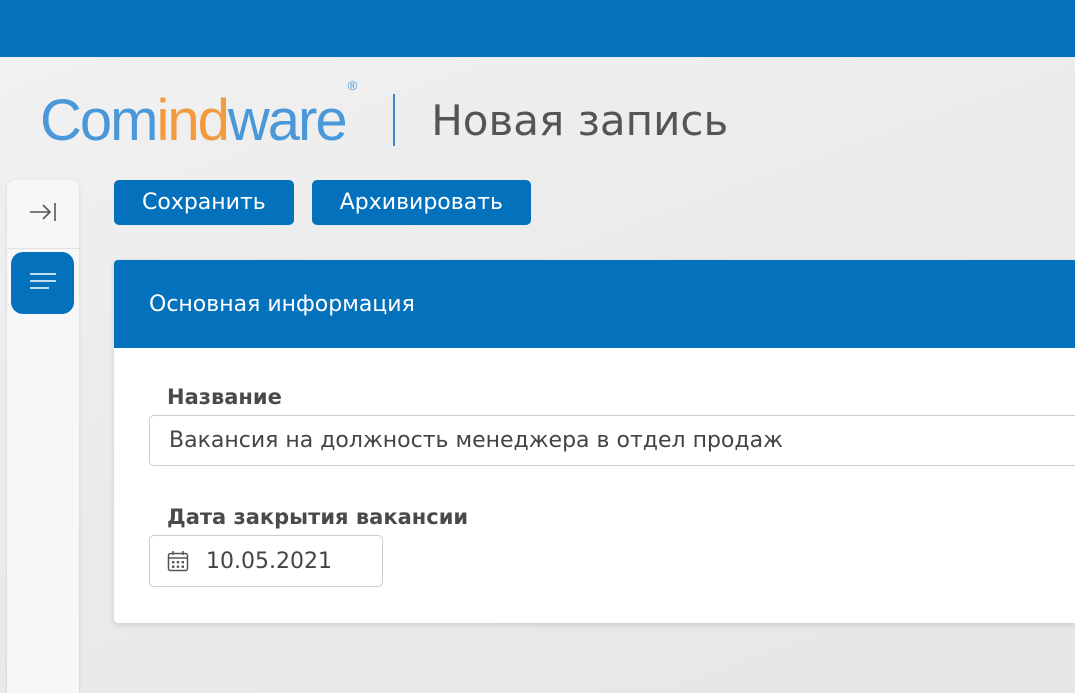 This screenshot has height=693, width=1075. I want to click on archive-button: Архивировать, so click(421, 202).